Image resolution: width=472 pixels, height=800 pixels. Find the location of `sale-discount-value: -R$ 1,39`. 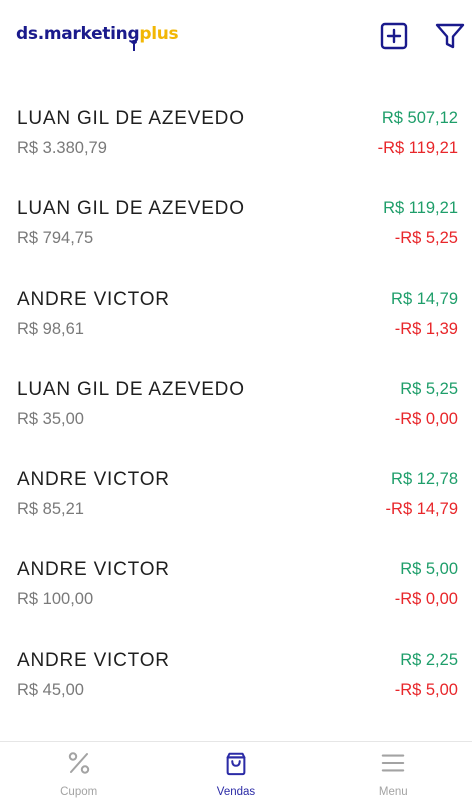

sale-discount-value: -R$ 1,39 is located at coordinates (426, 328).